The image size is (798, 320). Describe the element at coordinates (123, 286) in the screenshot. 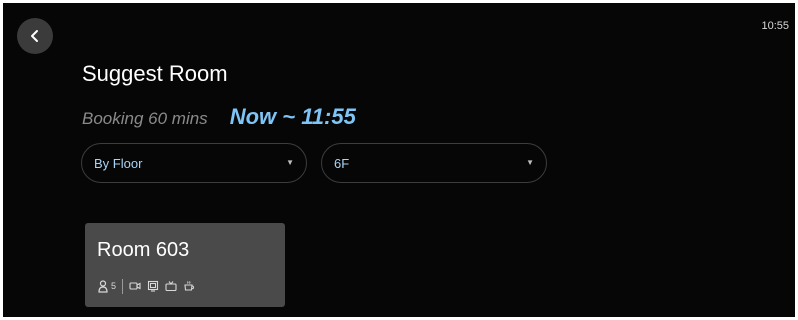

I see `amenity-divider` at that location.